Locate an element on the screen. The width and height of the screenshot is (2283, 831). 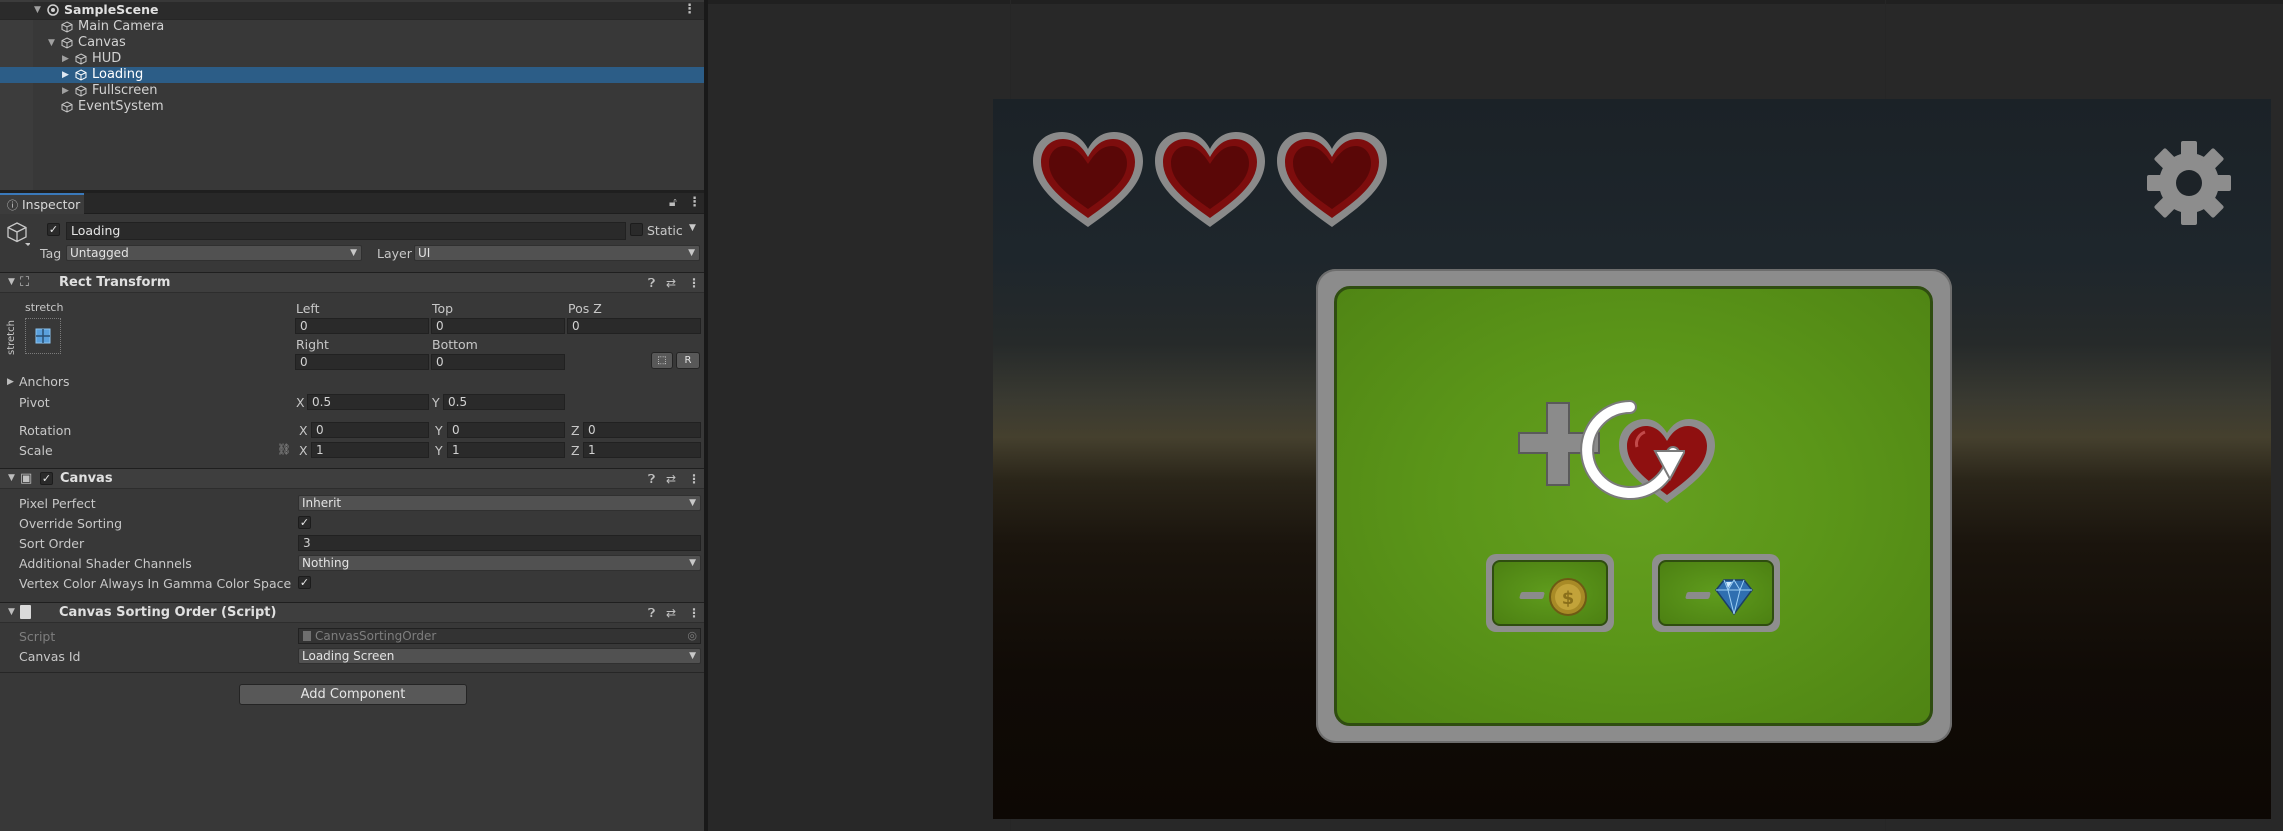
scale-z-field: 1 is located at coordinates (642, 450).